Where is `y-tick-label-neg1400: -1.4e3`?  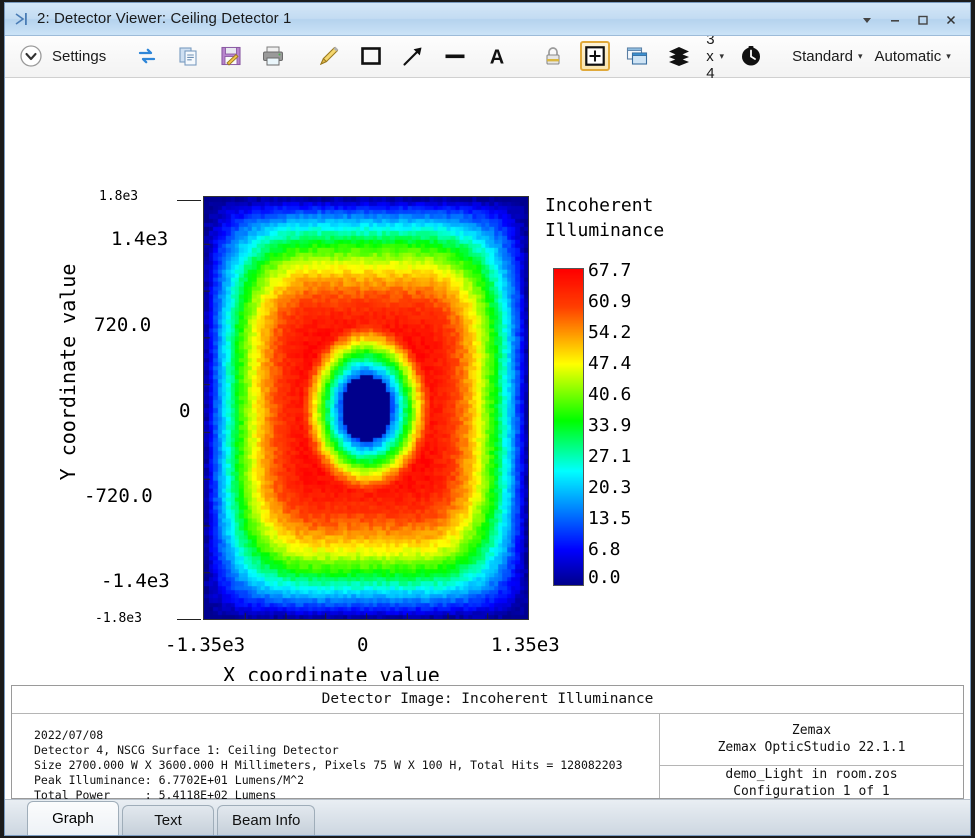
y-tick-label-neg1400: -1.4e3 is located at coordinates (135, 580).